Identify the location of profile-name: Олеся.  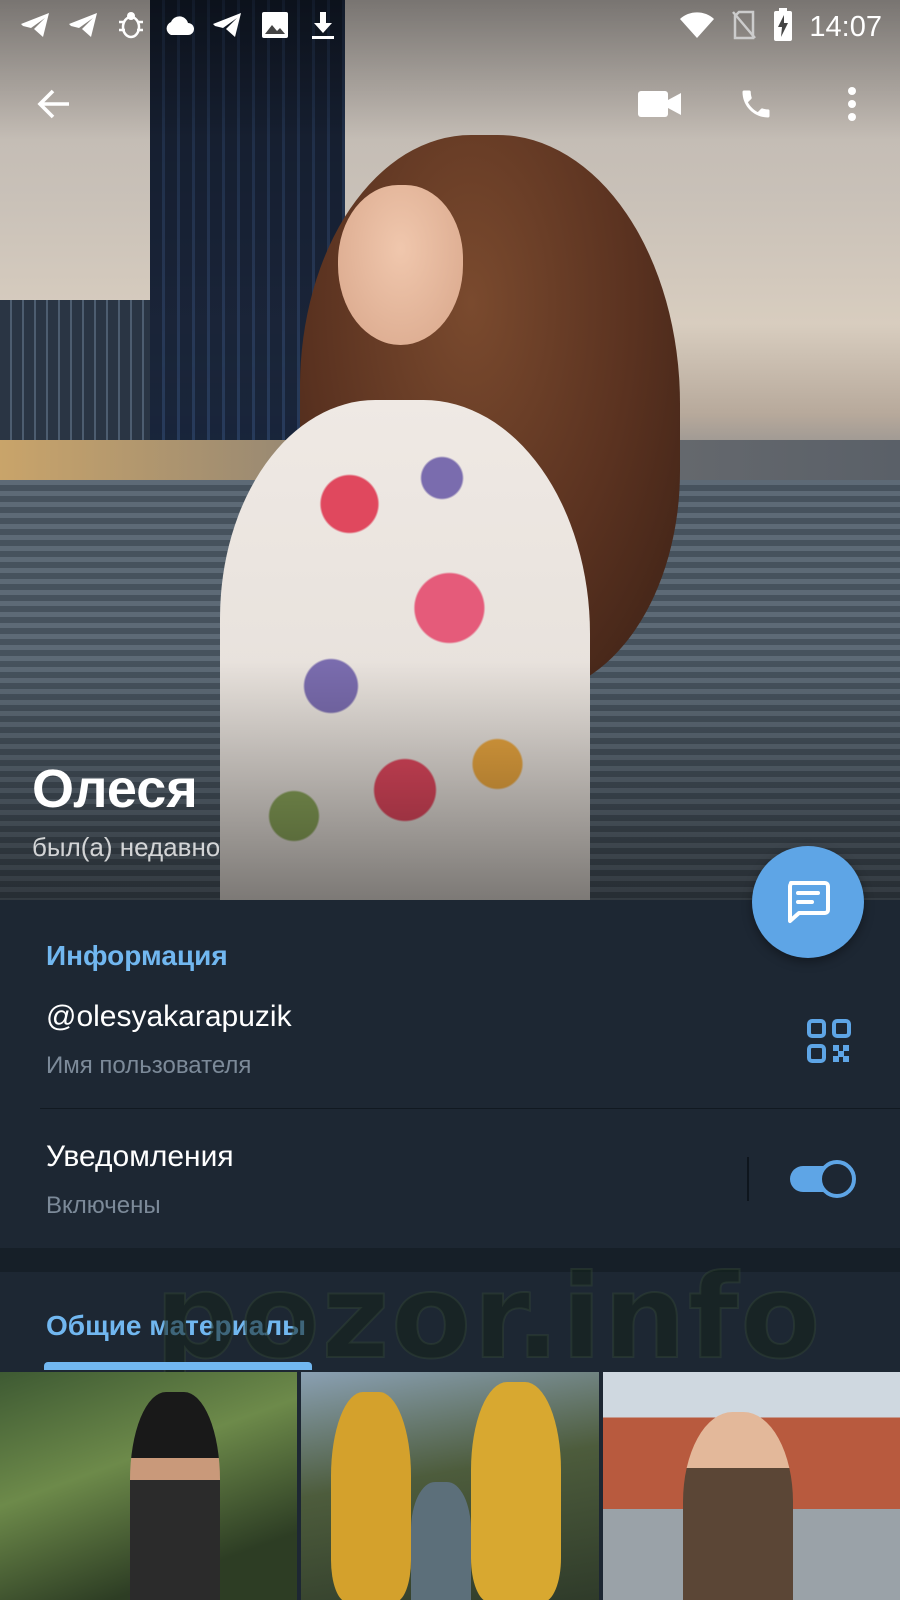
(115, 789).